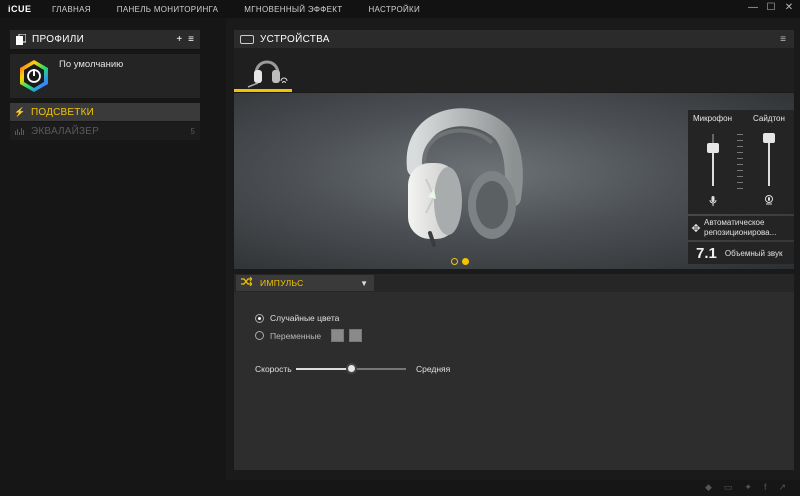  I want to click on alternating-label: Переменные, so click(296, 335).